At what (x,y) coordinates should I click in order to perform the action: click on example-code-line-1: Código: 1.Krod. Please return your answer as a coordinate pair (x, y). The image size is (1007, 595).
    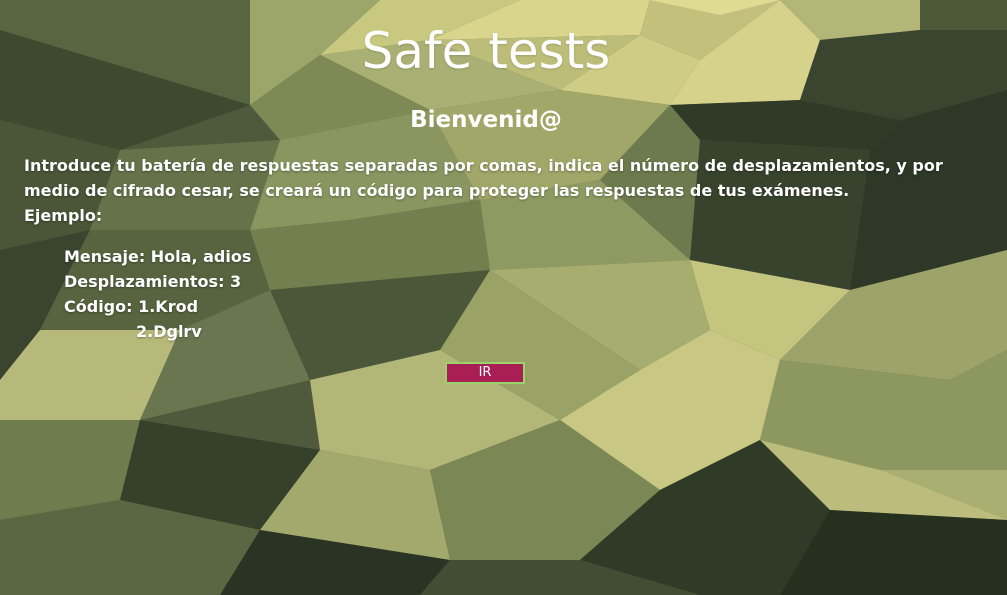
    Looking at the image, I should click on (131, 306).